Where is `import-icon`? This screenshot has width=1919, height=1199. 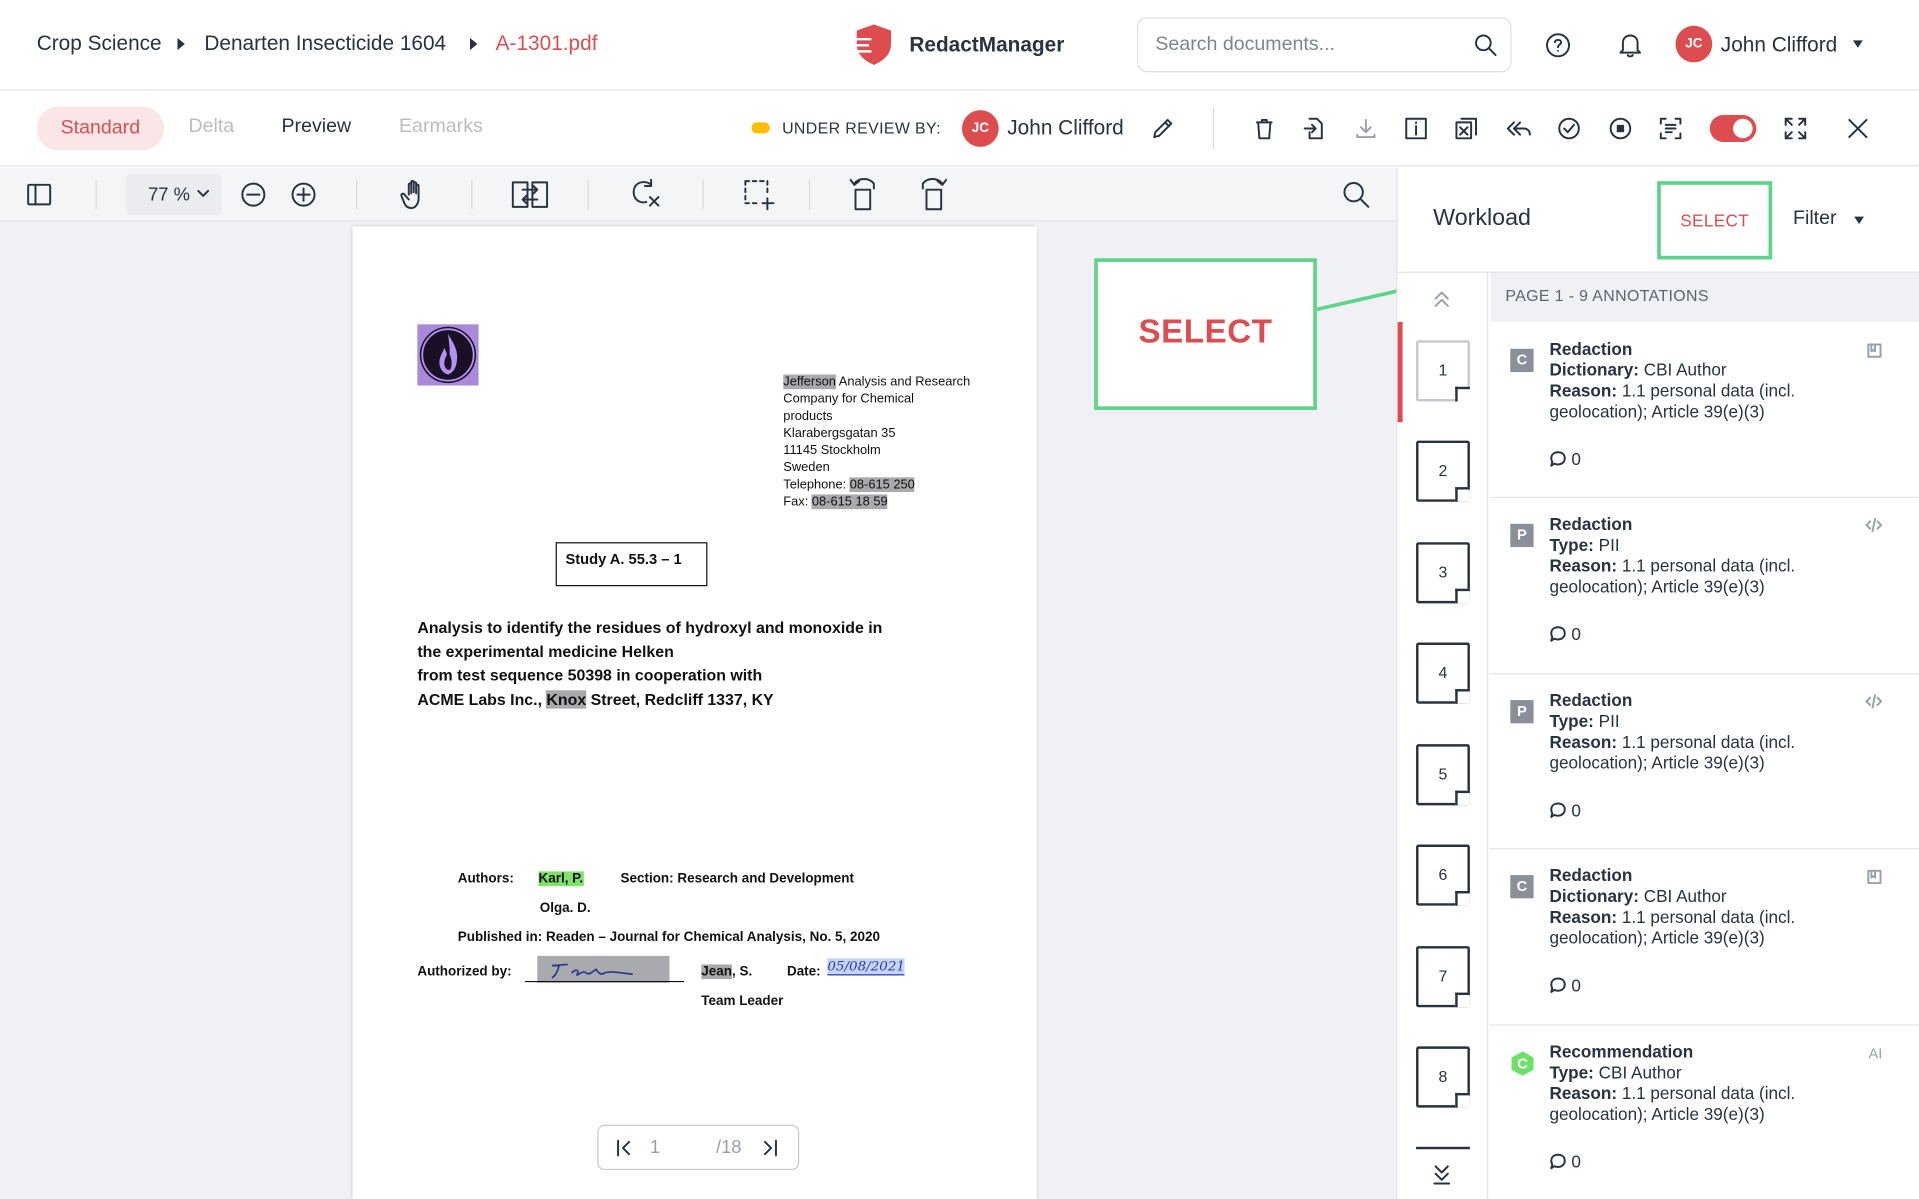
import-icon is located at coordinates (1314, 128).